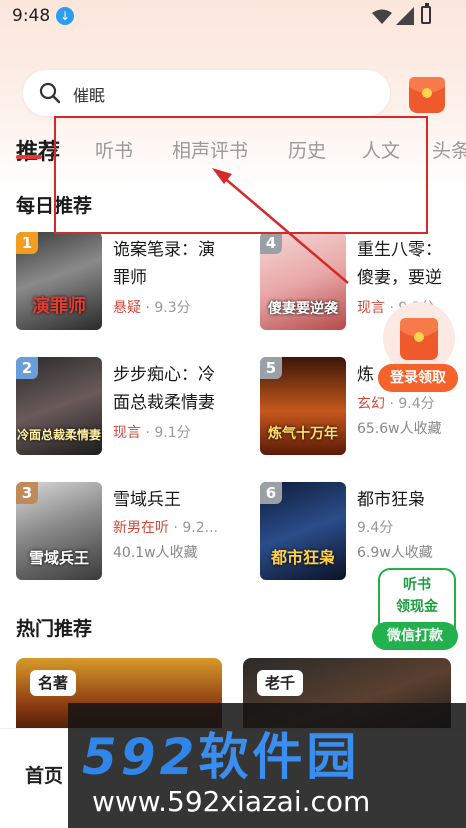  What do you see at coordinates (417, 585) in the screenshot?
I see `listen-reward-line1: 听书` at bounding box center [417, 585].